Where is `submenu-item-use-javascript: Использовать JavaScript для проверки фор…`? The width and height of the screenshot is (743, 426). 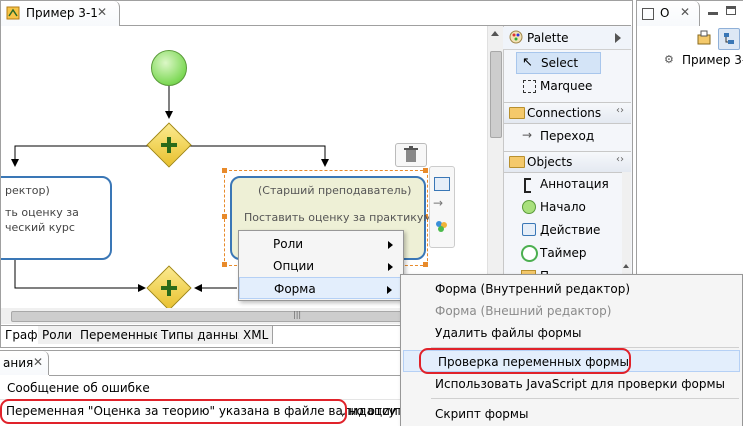 submenu-item-use-javascript: Использовать JavaScript для проверки фор… is located at coordinates (571, 384).